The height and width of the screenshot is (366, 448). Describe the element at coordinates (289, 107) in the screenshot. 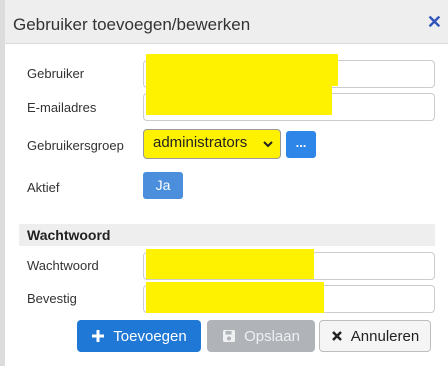

I see `email-input` at that location.